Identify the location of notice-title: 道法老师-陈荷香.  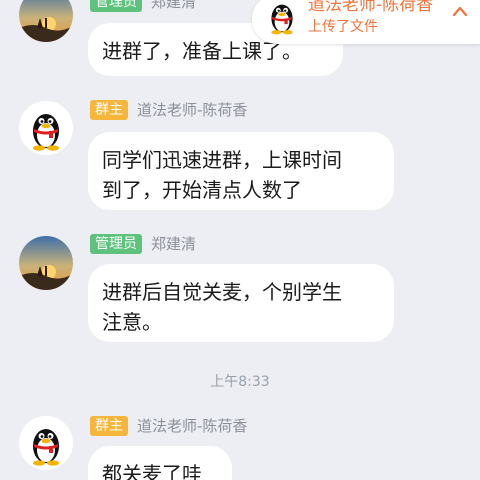
(371, 7).